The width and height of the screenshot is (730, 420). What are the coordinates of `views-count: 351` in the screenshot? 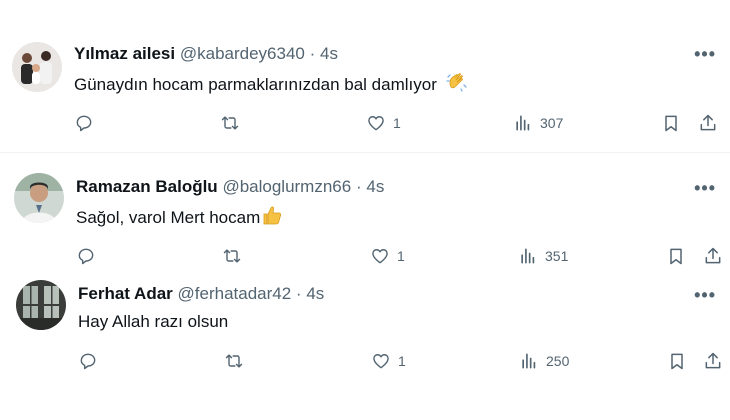 It's located at (557, 256).